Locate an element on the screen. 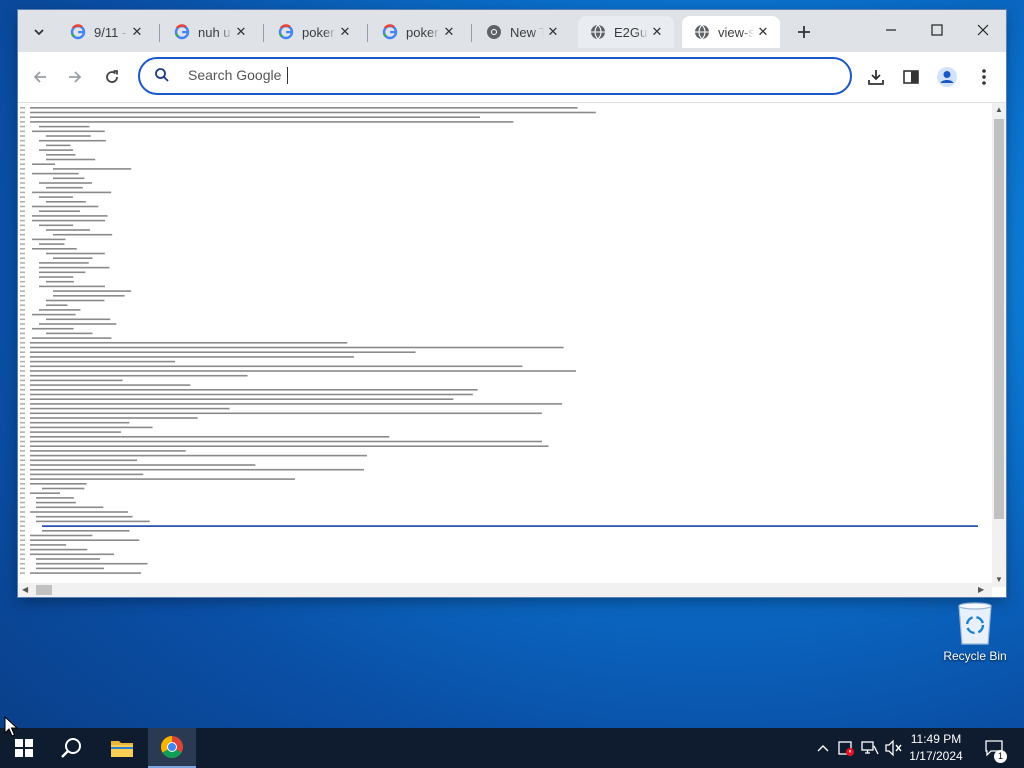 This screenshot has height=768, width=1024. profile-button is located at coordinates (947, 77).